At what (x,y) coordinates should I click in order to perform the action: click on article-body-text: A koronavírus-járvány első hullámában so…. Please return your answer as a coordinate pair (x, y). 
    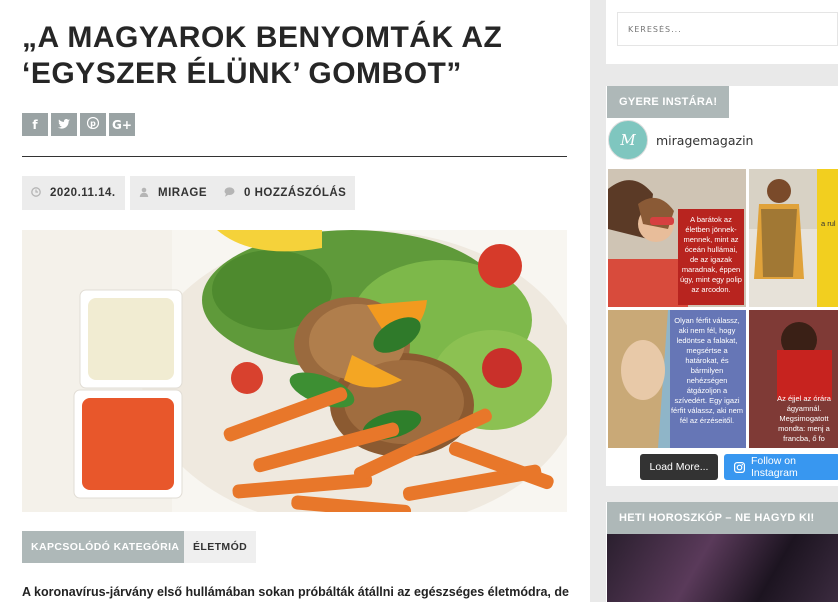
    Looking at the image, I should click on (295, 592).